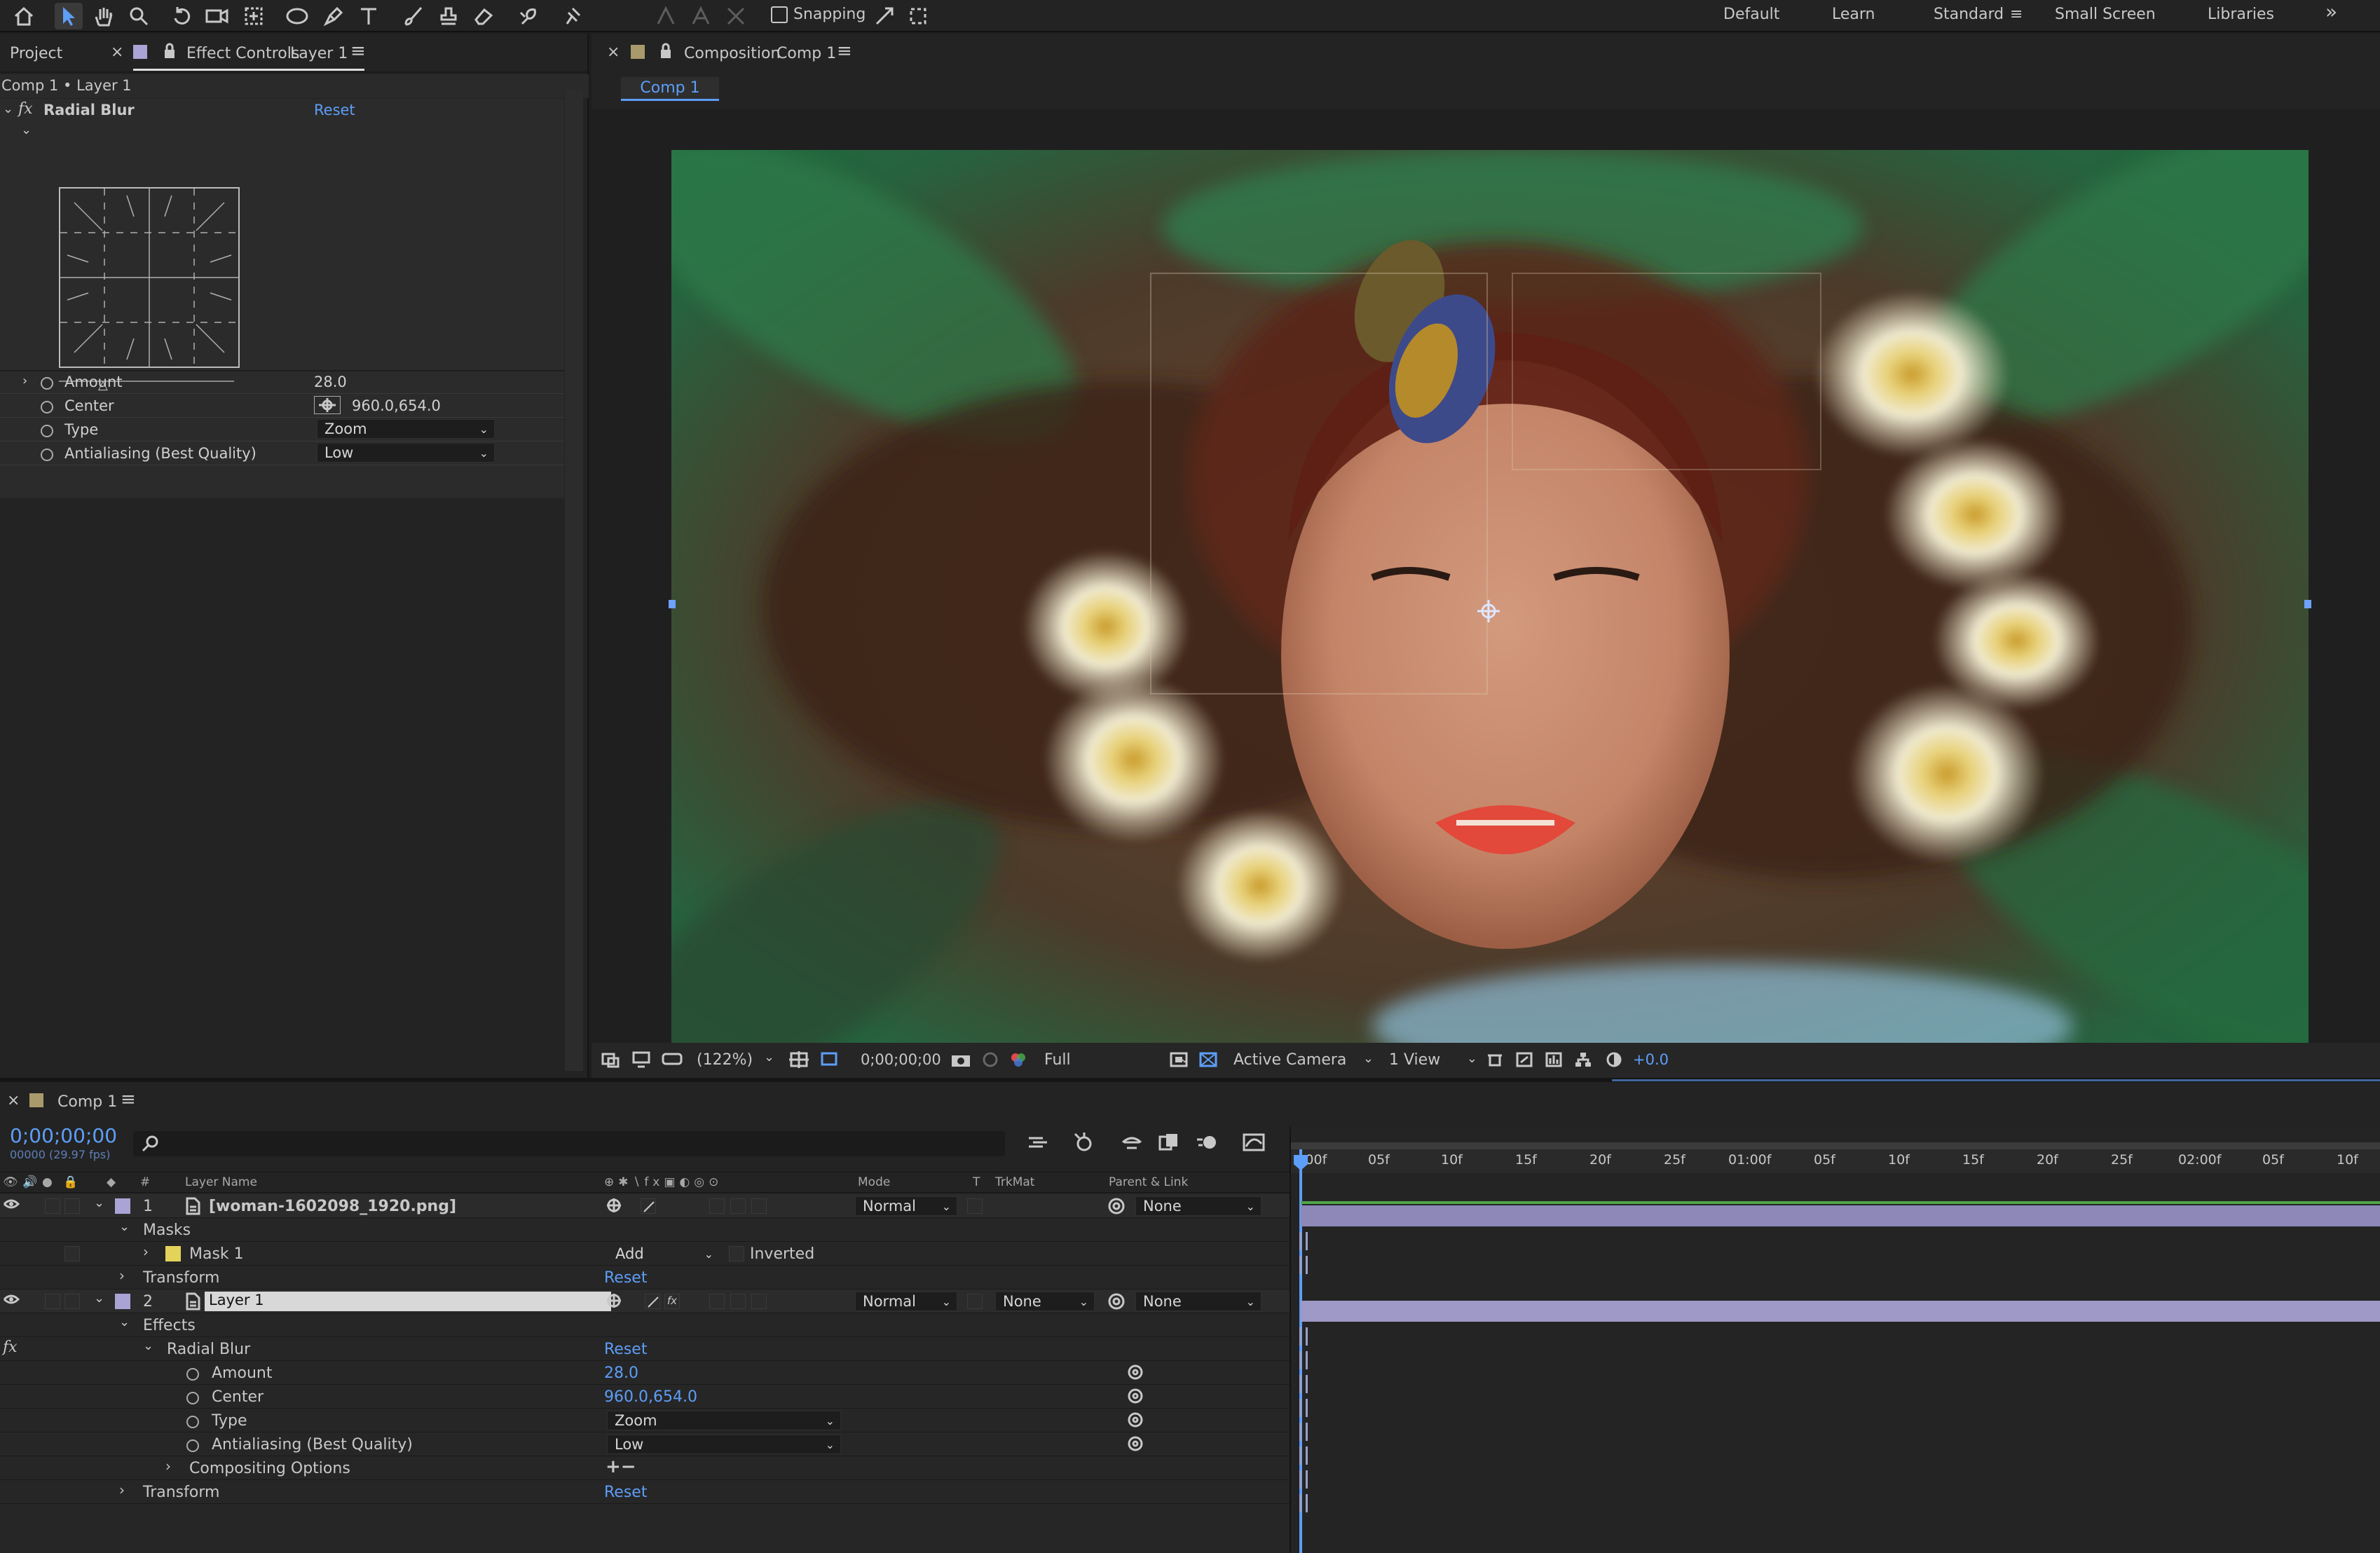 The height and width of the screenshot is (1553, 2380). Describe the element at coordinates (87, 1102) in the screenshot. I see `tab-timeline-comp: Comp 1` at that location.